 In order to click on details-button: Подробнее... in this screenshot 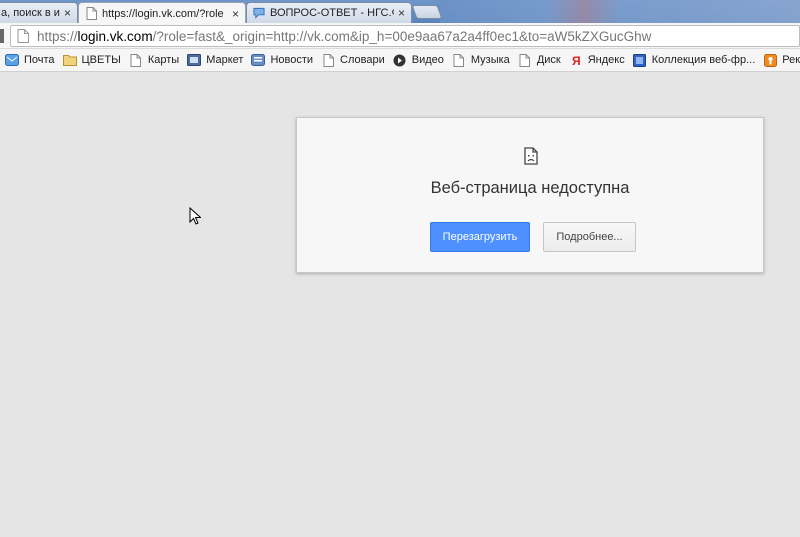, I will do `click(589, 237)`.